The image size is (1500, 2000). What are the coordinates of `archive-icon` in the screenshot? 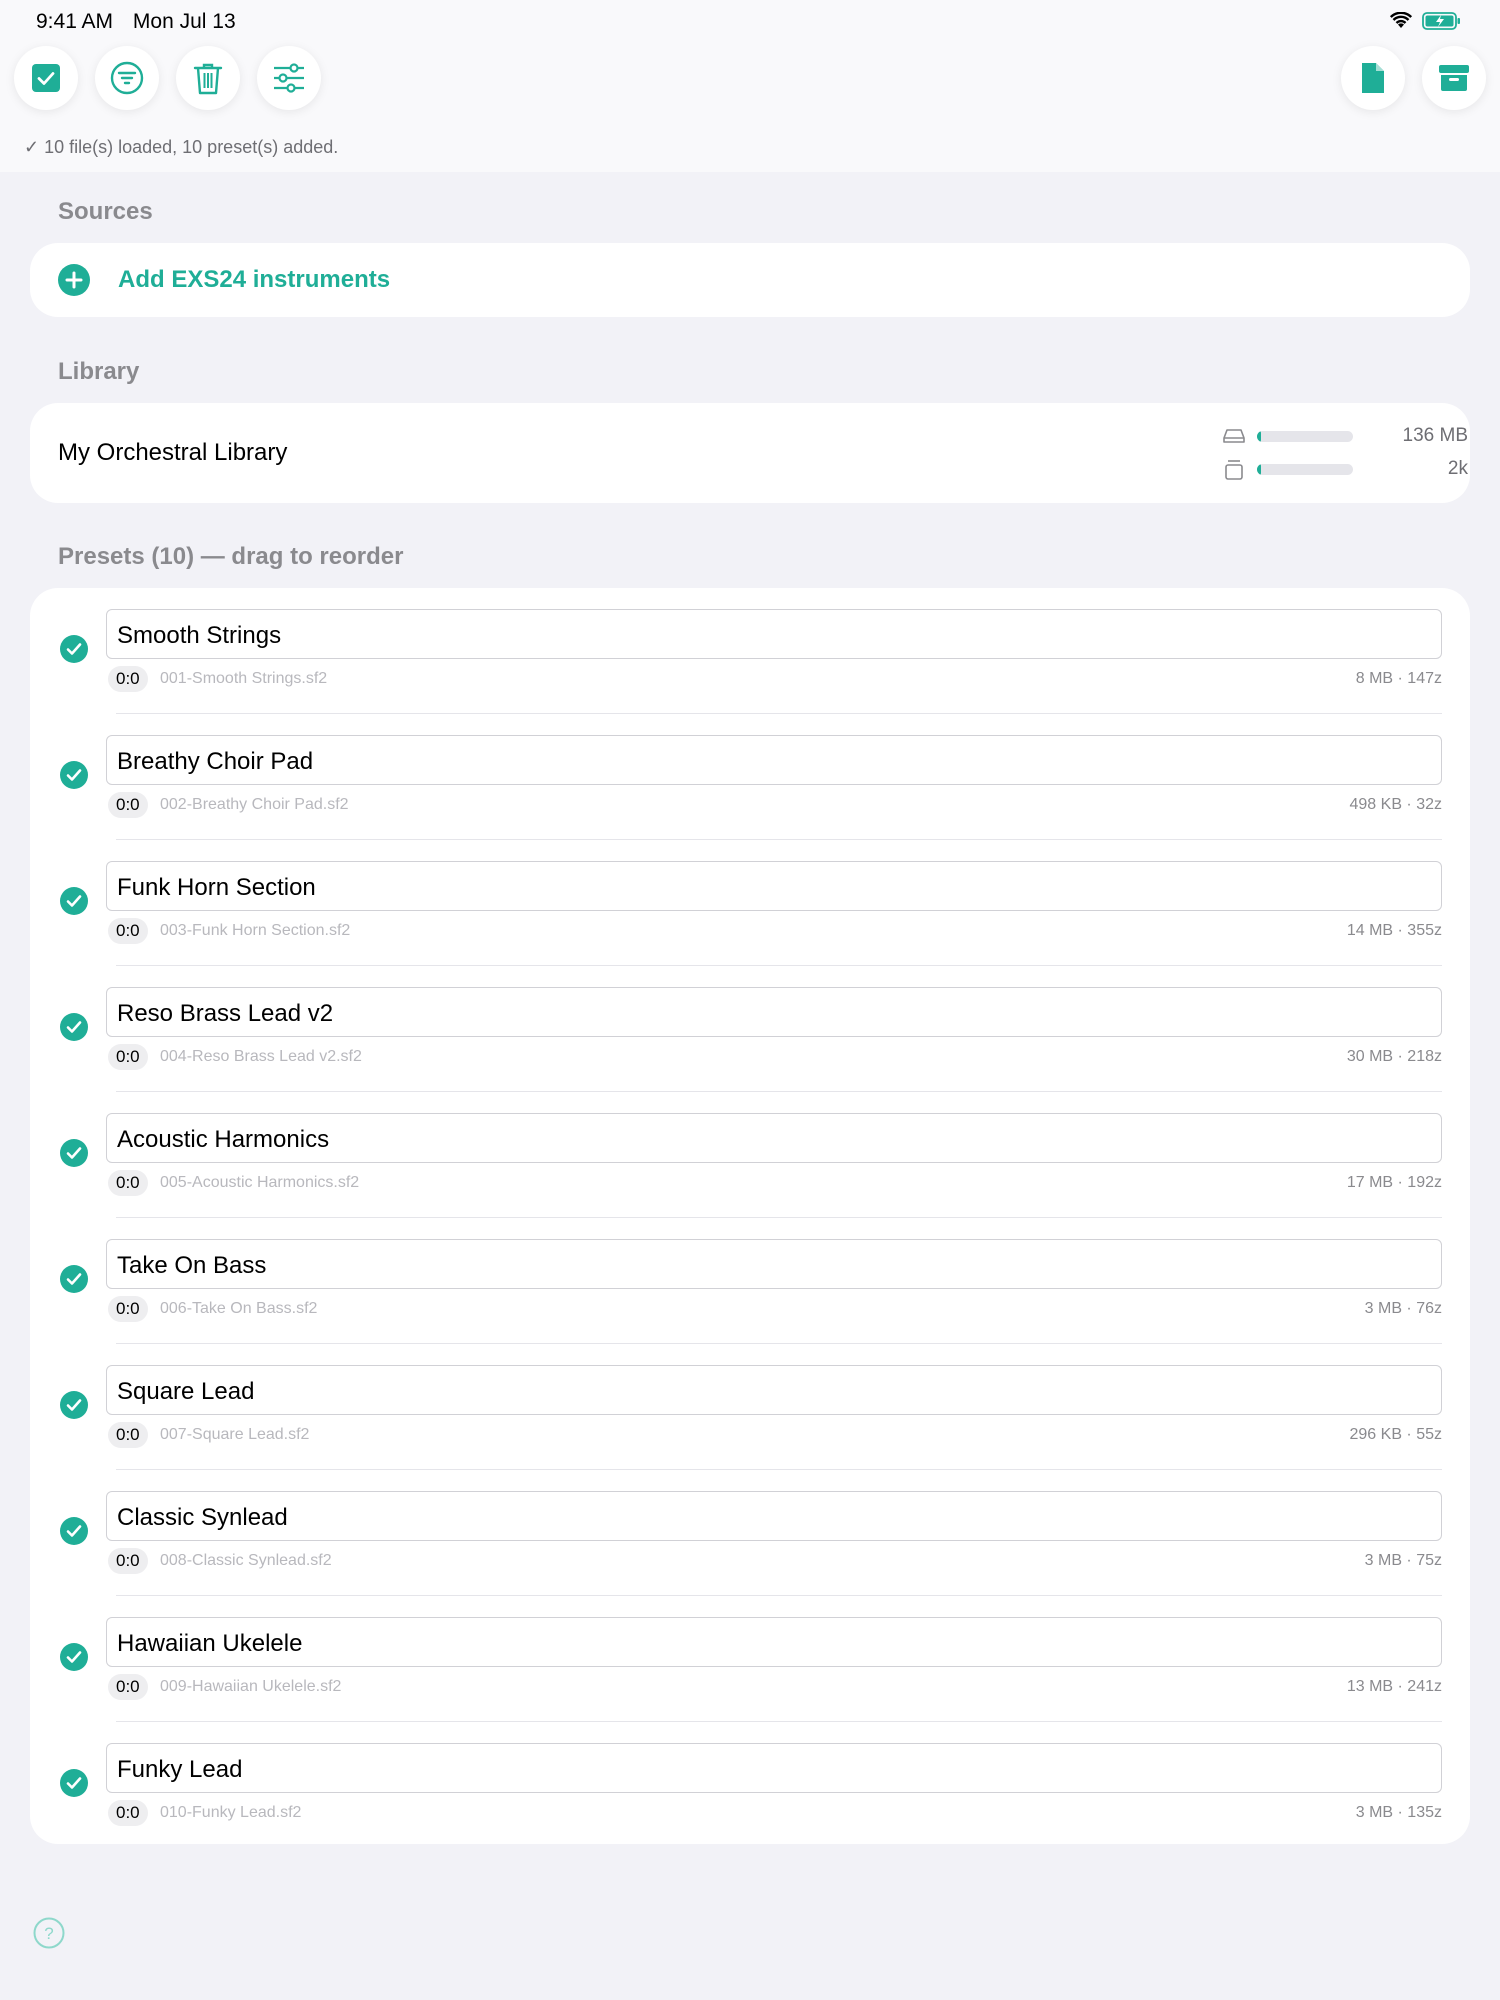 It's located at (1454, 78).